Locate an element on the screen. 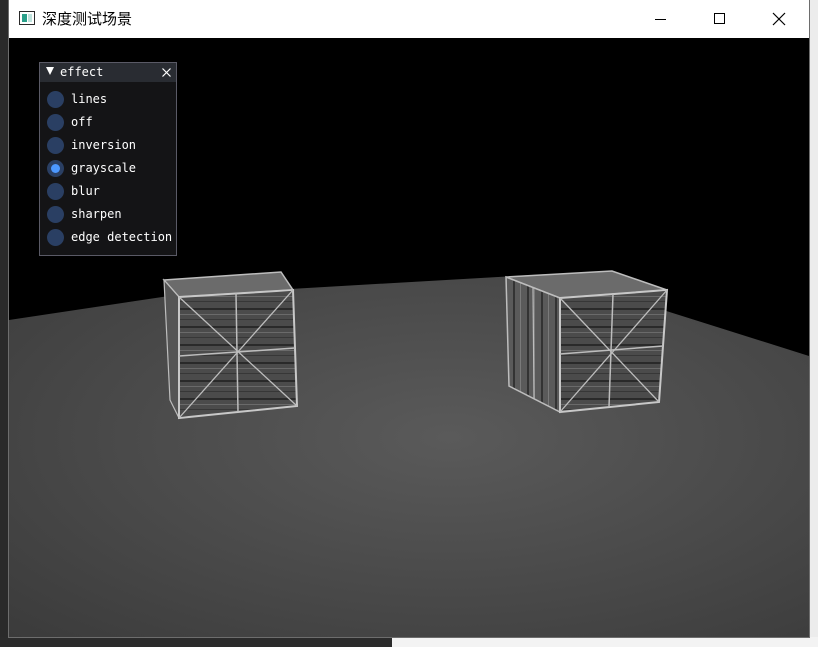 This screenshot has width=818, height=647. radio-label: grayscale is located at coordinates (104, 168).